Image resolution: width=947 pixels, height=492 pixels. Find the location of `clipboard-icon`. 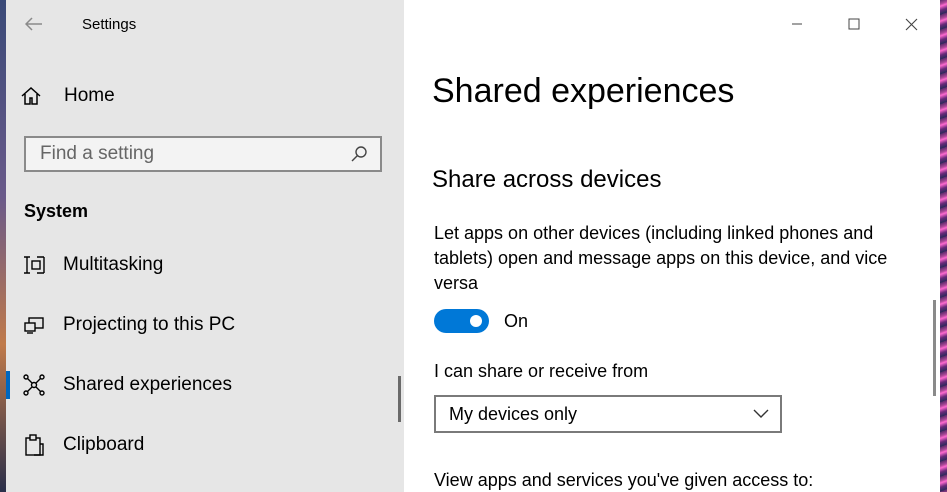

clipboard-icon is located at coordinates (34, 445).